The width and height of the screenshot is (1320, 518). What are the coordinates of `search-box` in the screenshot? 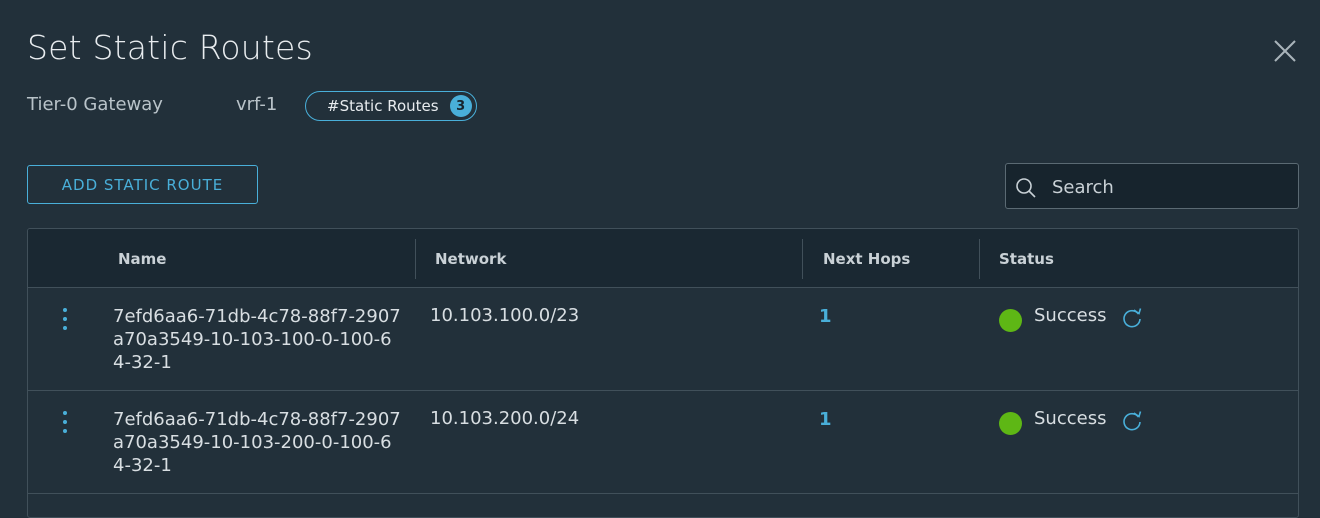 It's located at (1152, 186).